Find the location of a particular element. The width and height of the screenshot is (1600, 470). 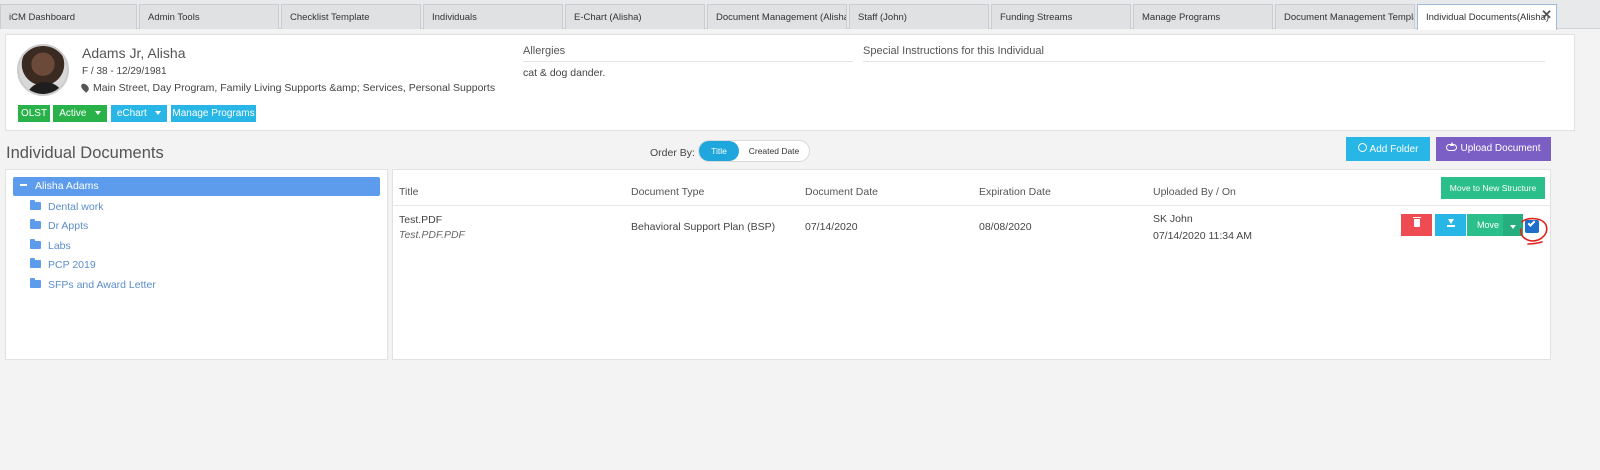

tab-label: Staff (John) is located at coordinates (882, 17).